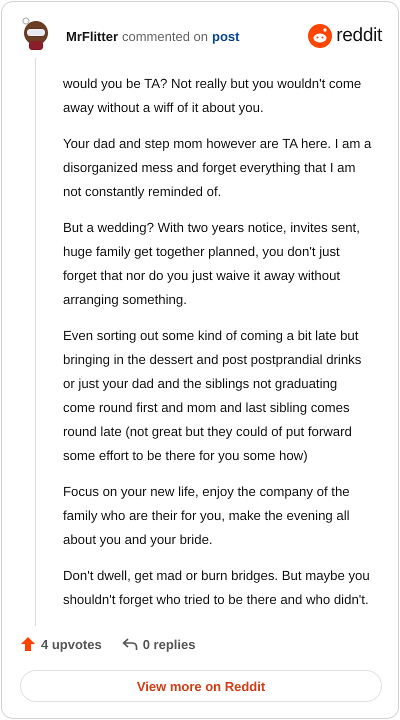 This screenshot has height=720, width=400. What do you see at coordinates (359, 36) in the screenshot?
I see `logo-text: reddit` at bounding box center [359, 36].